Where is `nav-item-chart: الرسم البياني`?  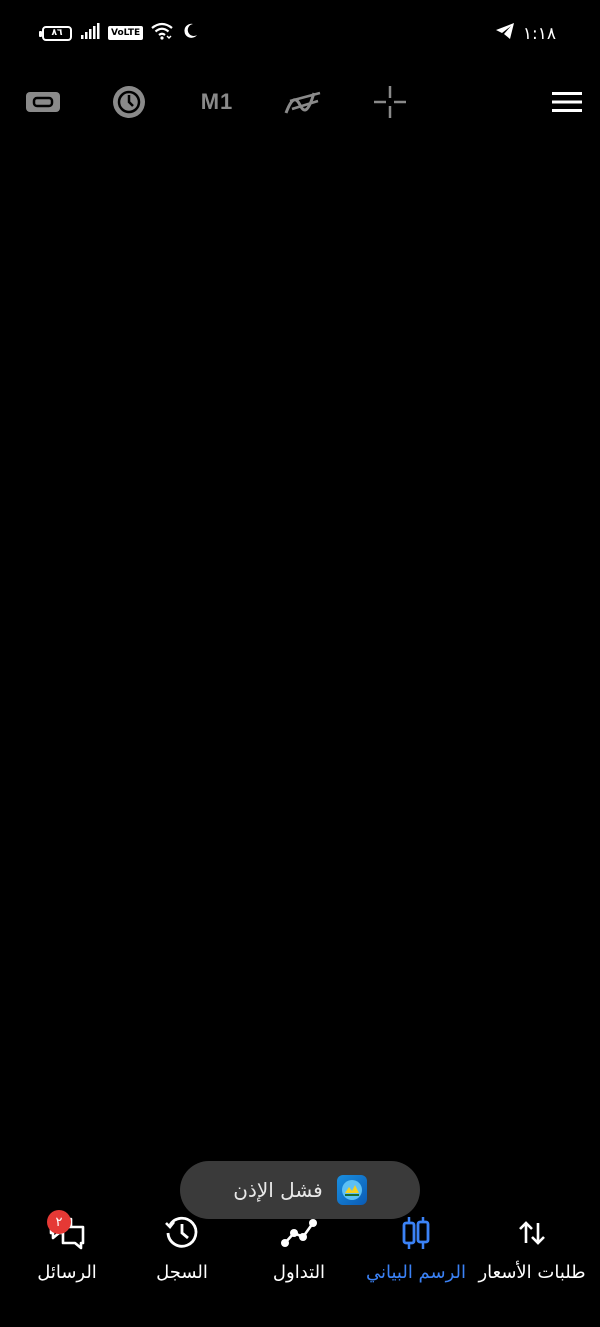 nav-item-chart: الرسم البياني is located at coordinates (416, 1255).